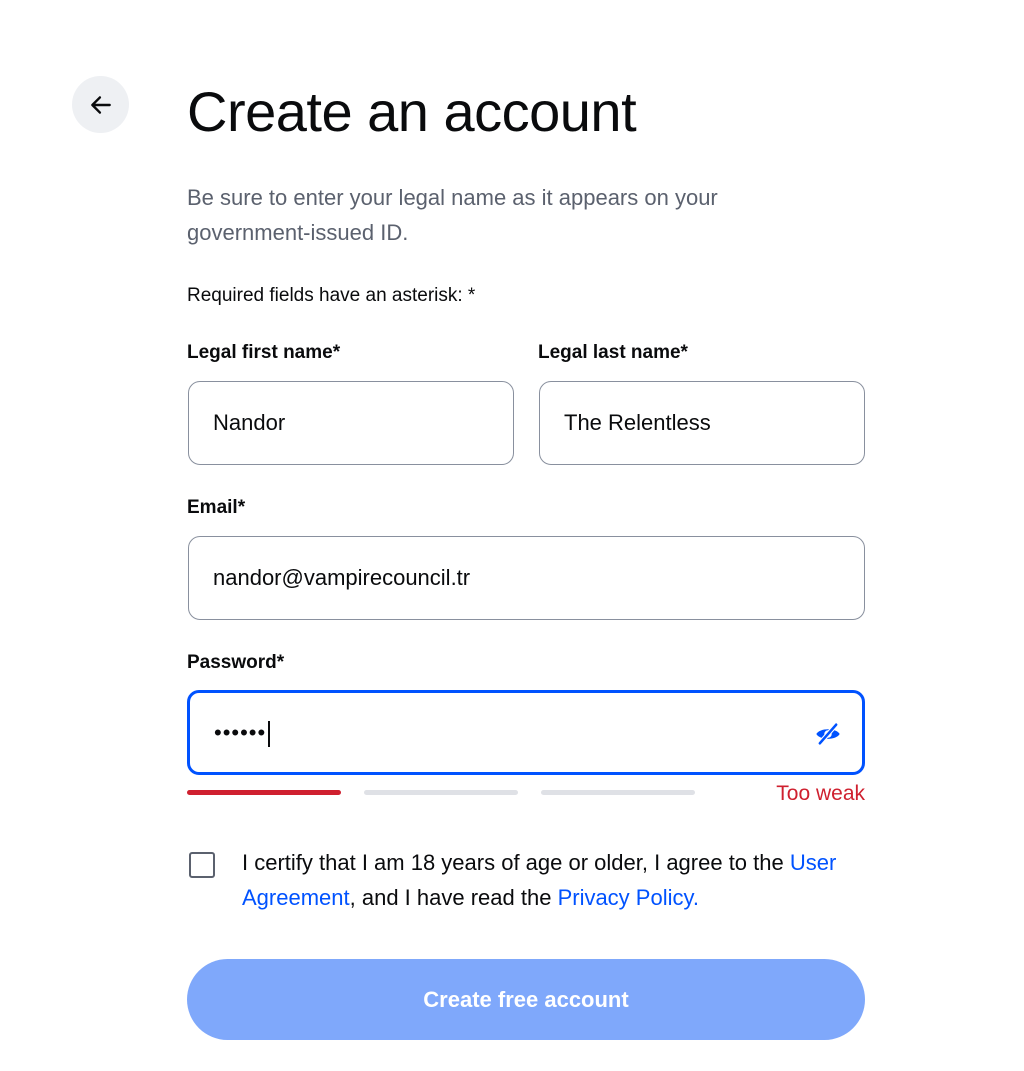  Describe the element at coordinates (820, 793) in the screenshot. I see `password-strength-label: Too weak` at that location.